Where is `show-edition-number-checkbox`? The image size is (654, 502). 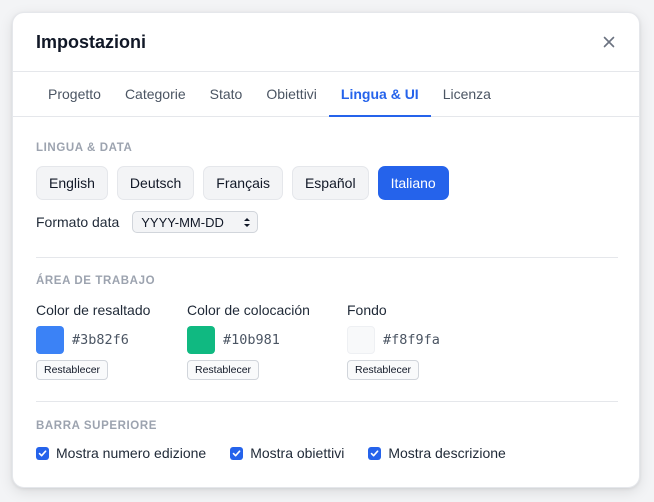 show-edition-number-checkbox is located at coordinates (42, 453).